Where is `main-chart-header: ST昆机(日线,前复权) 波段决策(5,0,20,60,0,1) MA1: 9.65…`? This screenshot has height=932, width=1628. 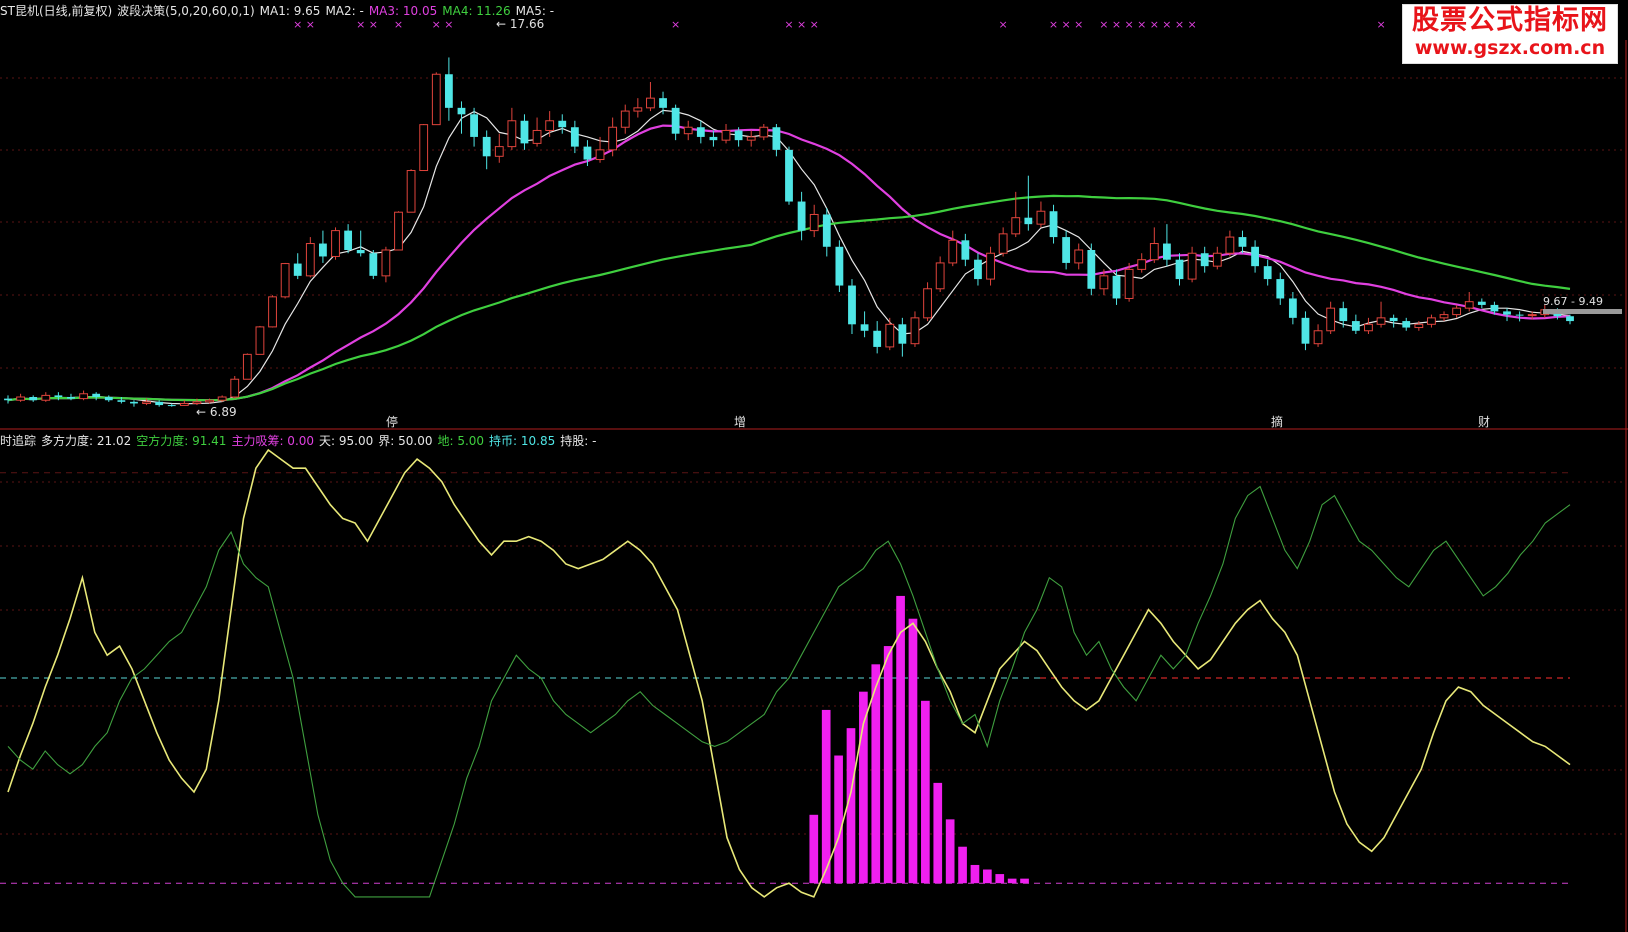 main-chart-header: ST昆机(日线,前复权) 波段决策(5,0,20,60,0,1) MA1: 9.65… is located at coordinates (279, 10).